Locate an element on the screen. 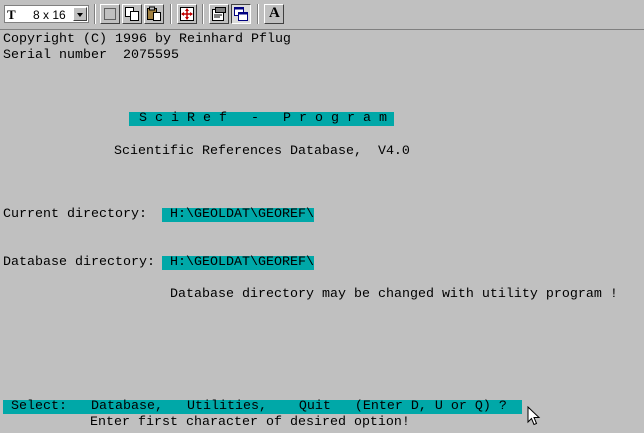  serial-number-line: Serial number 2075595 is located at coordinates (91, 55).